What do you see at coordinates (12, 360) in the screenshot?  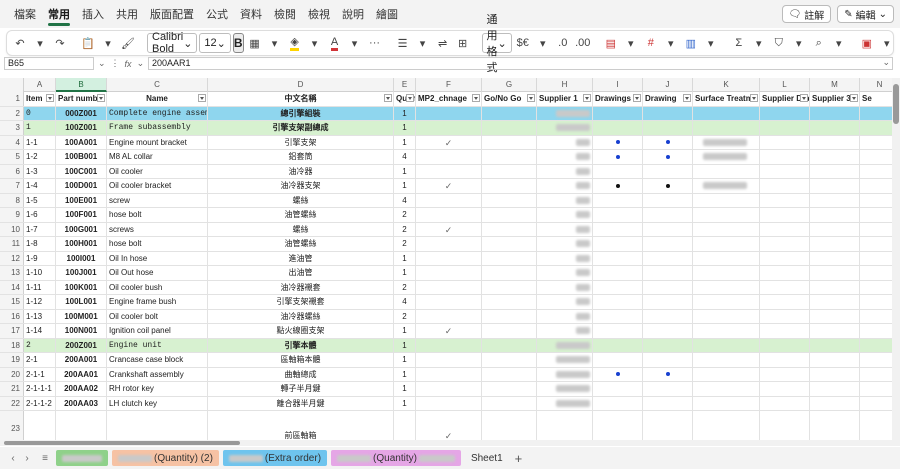 I see `row-number: 19` at bounding box center [12, 360].